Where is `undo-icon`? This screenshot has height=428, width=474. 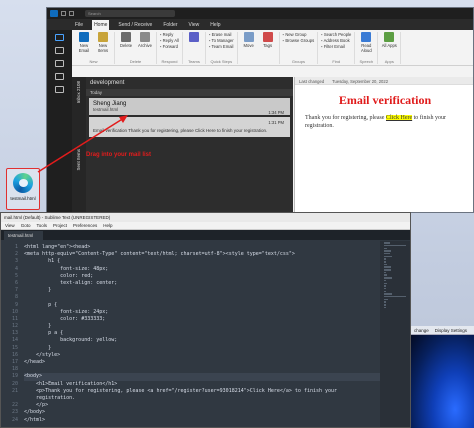 undo-icon is located at coordinates (71, 13).